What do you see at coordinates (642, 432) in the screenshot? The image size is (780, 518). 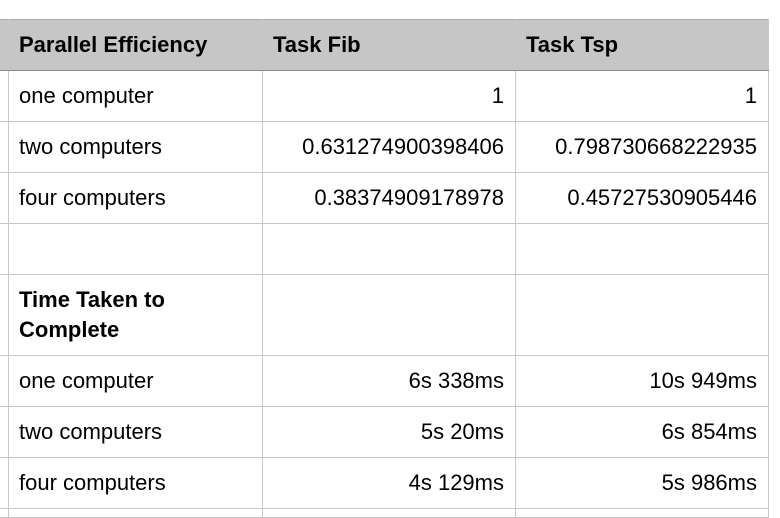 I see `tsp-time-cell: 6s 854ms` at bounding box center [642, 432].